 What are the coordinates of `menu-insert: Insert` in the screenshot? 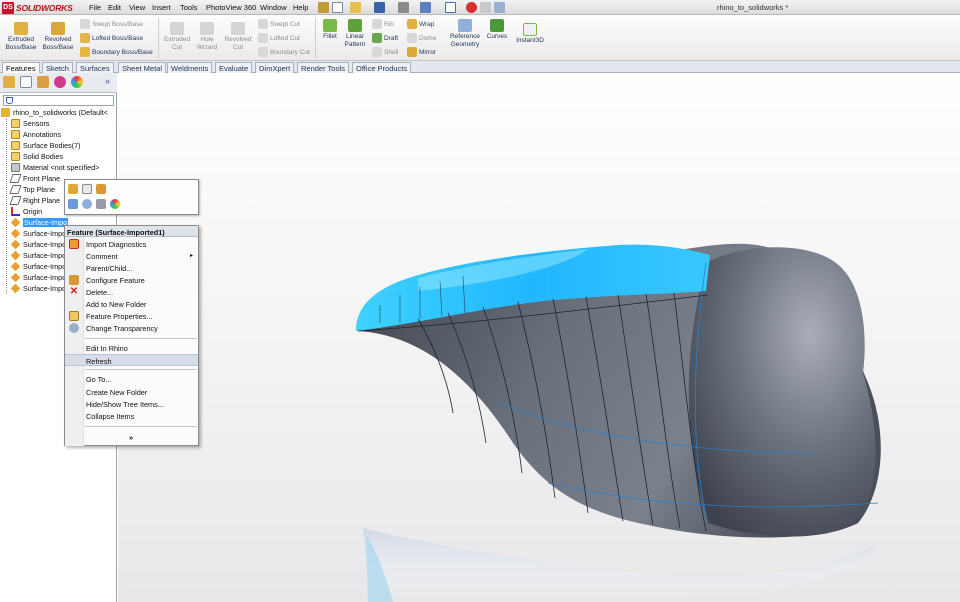 It's located at (161, 7).